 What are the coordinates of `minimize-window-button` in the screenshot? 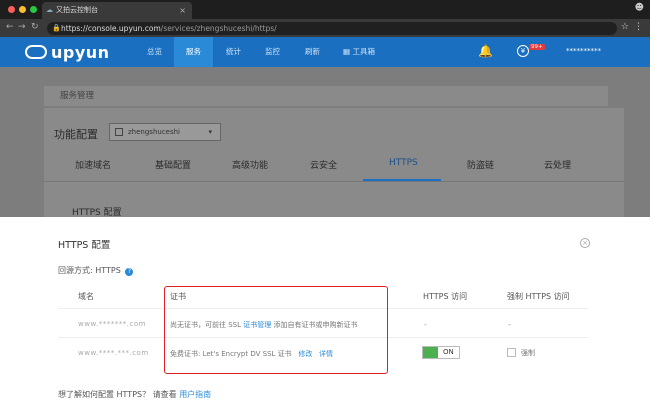 It's located at (22, 9).